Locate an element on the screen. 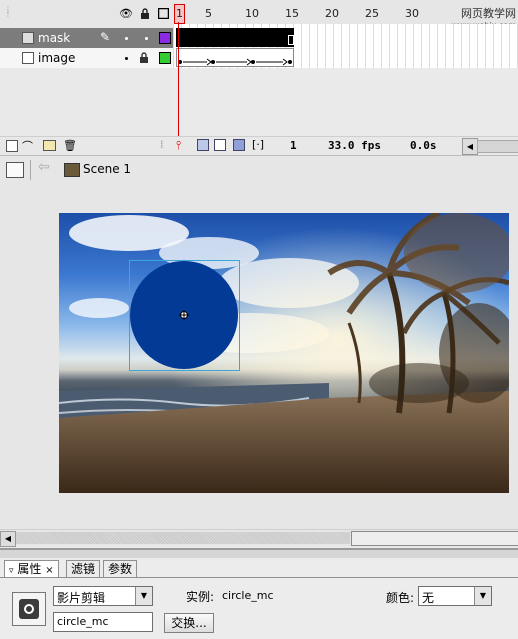  onion-markers-icon: [·] is located at coordinates (258, 144).